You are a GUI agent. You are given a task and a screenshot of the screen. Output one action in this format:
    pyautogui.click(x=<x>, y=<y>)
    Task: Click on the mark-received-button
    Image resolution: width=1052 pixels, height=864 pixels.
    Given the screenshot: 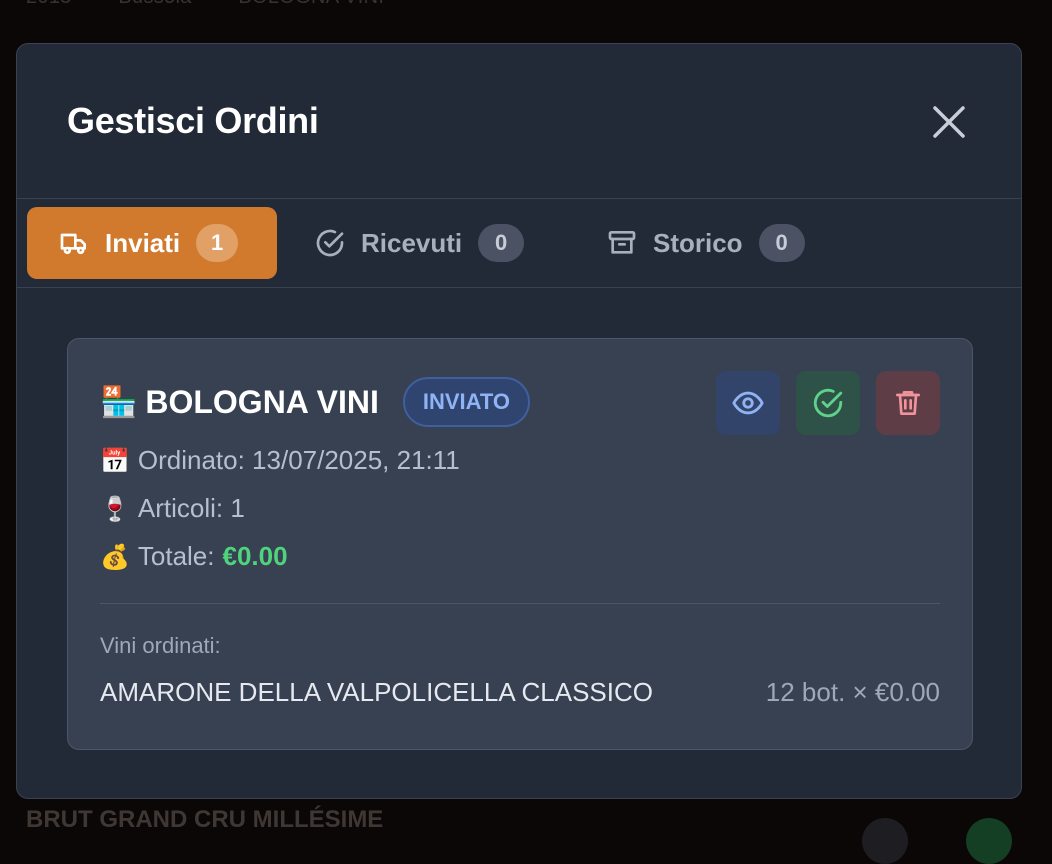 What is the action you would take?
    pyautogui.click(x=828, y=403)
    